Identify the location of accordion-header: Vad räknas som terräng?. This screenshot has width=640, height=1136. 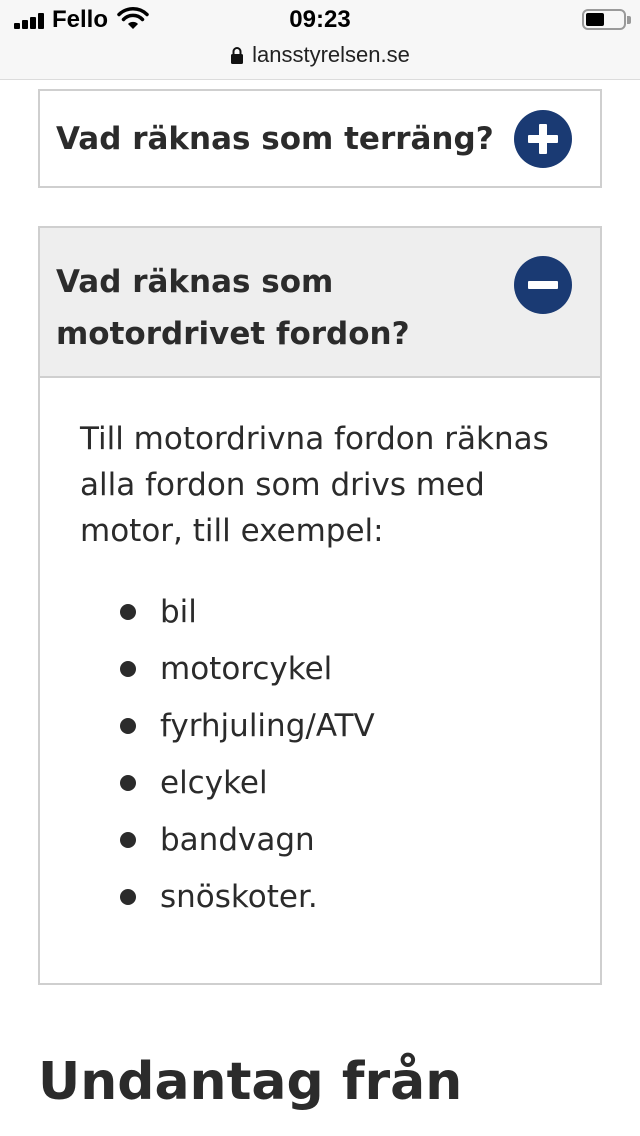
(320, 138).